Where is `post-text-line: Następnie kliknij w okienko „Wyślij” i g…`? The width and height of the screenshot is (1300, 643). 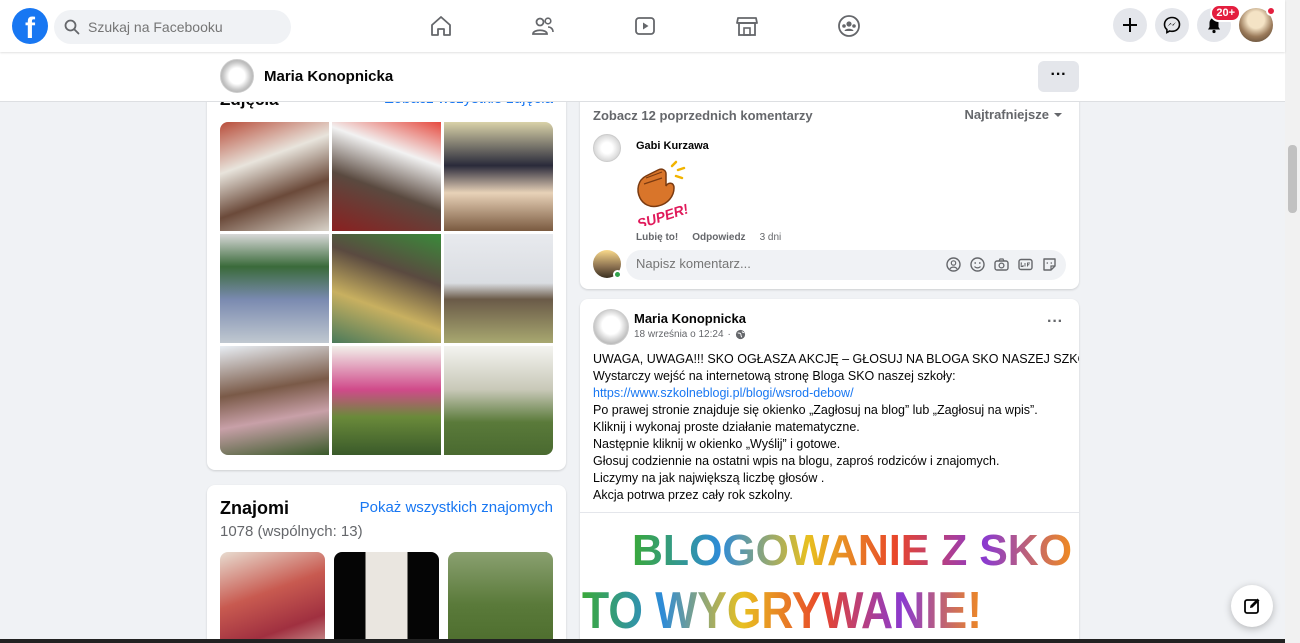
post-text-line: Następnie kliknij w okienko „Wyślij” i g… is located at coordinates (717, 444).